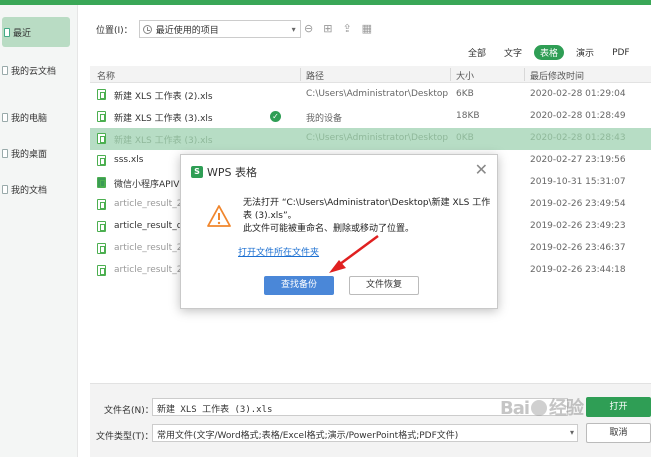 The image size is (651, 457). I want to click on filter-tab-presentation: 演示, so click(585, 52).